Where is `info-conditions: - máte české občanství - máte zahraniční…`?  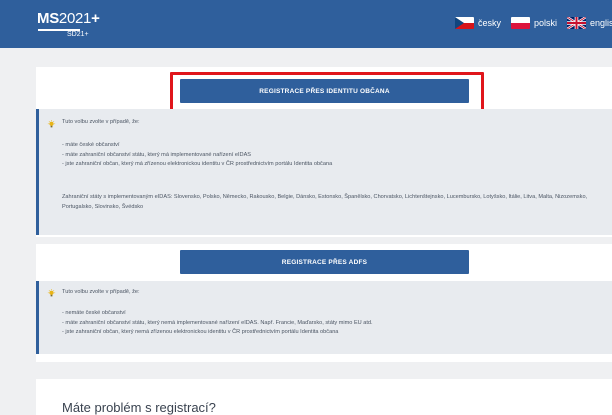 info-conditions: - máte české občanství - máte zahraniční… is located at coordinates (197, 155).